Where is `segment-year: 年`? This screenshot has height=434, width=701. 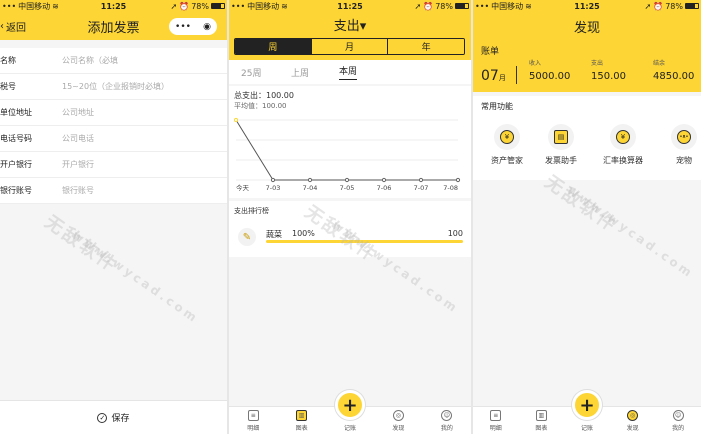 segment-year: 年 is located at coordinates (426, 46).